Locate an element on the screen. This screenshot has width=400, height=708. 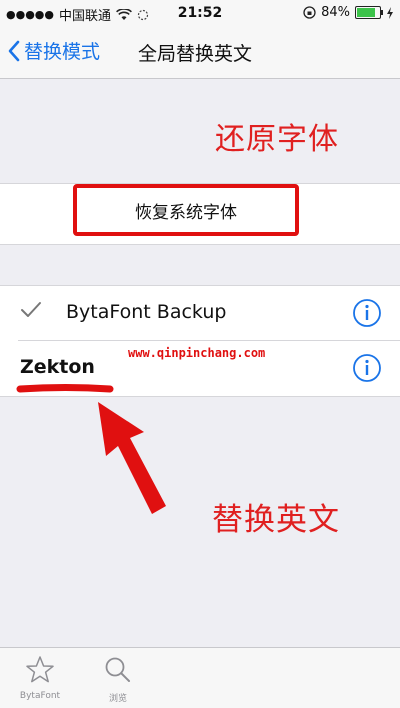
list-item-label: BytaFont Backup is located at coordinates (146, 312).